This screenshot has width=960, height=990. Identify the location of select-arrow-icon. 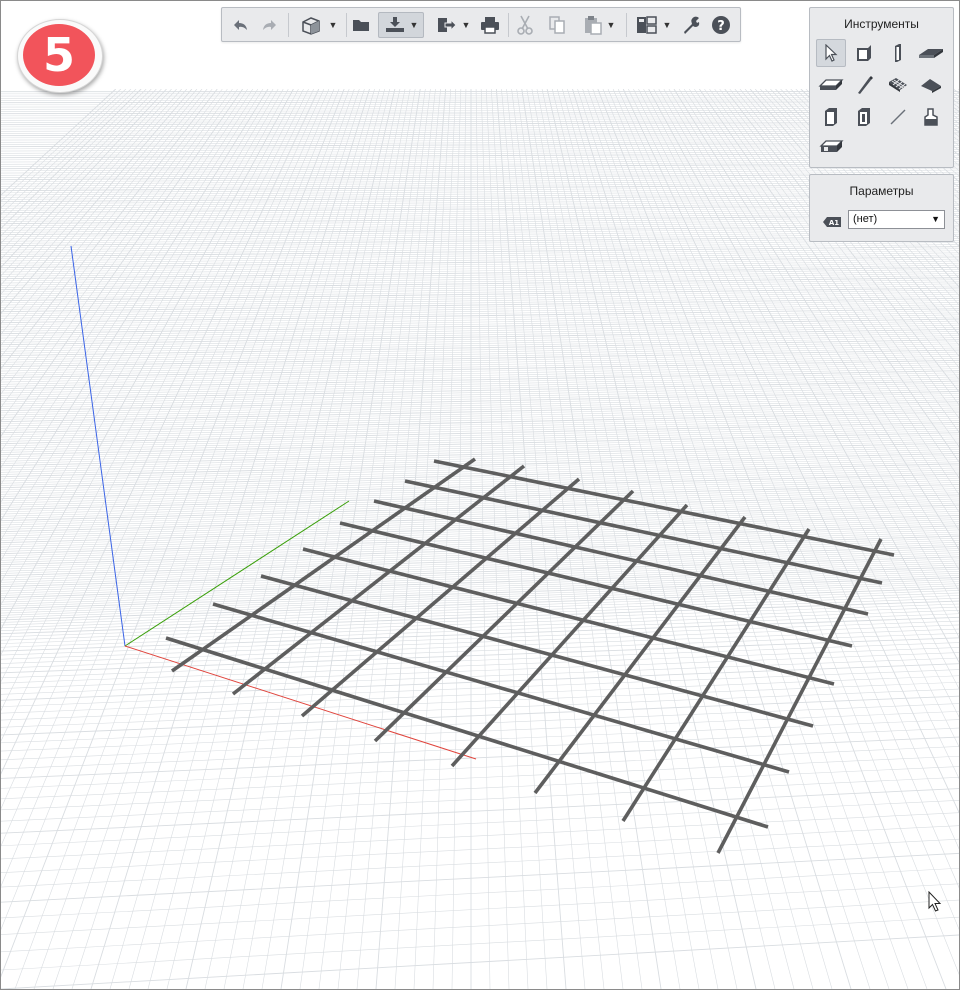
(831, 53).